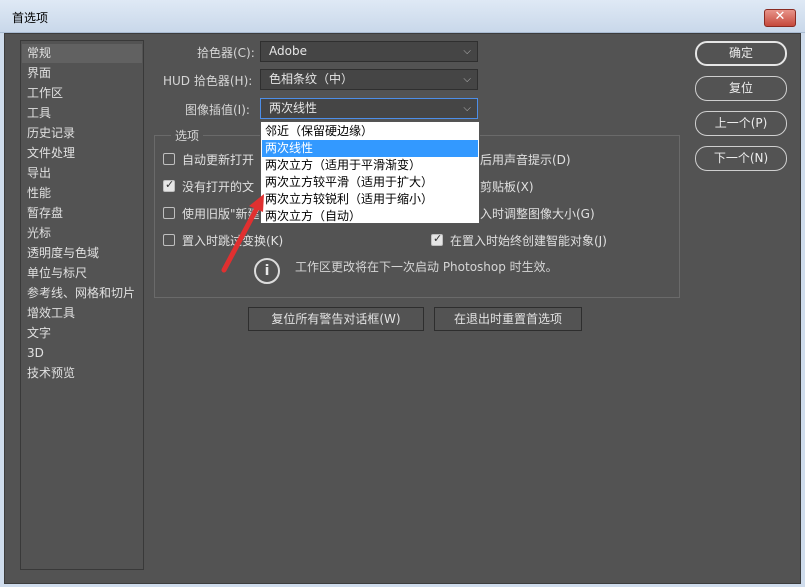 The image size is (805, 587). Describe the element at coordinates (82, 53) in the screenshot. I see `sidebar-item-general: 常规` at that location.